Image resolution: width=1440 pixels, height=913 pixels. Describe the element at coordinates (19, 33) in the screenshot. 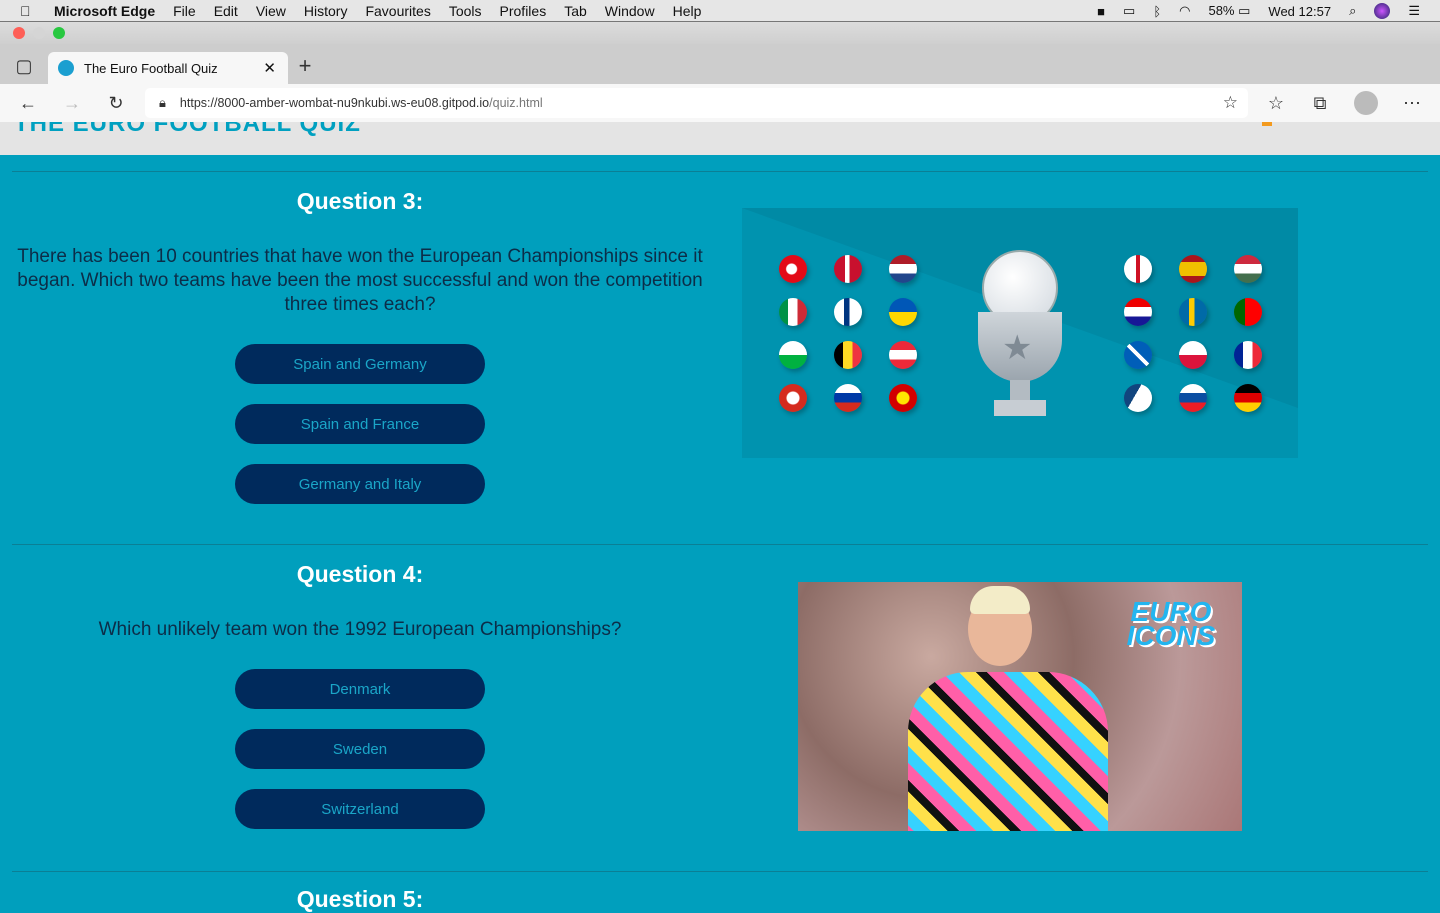

I see `close-window-button` at that location.